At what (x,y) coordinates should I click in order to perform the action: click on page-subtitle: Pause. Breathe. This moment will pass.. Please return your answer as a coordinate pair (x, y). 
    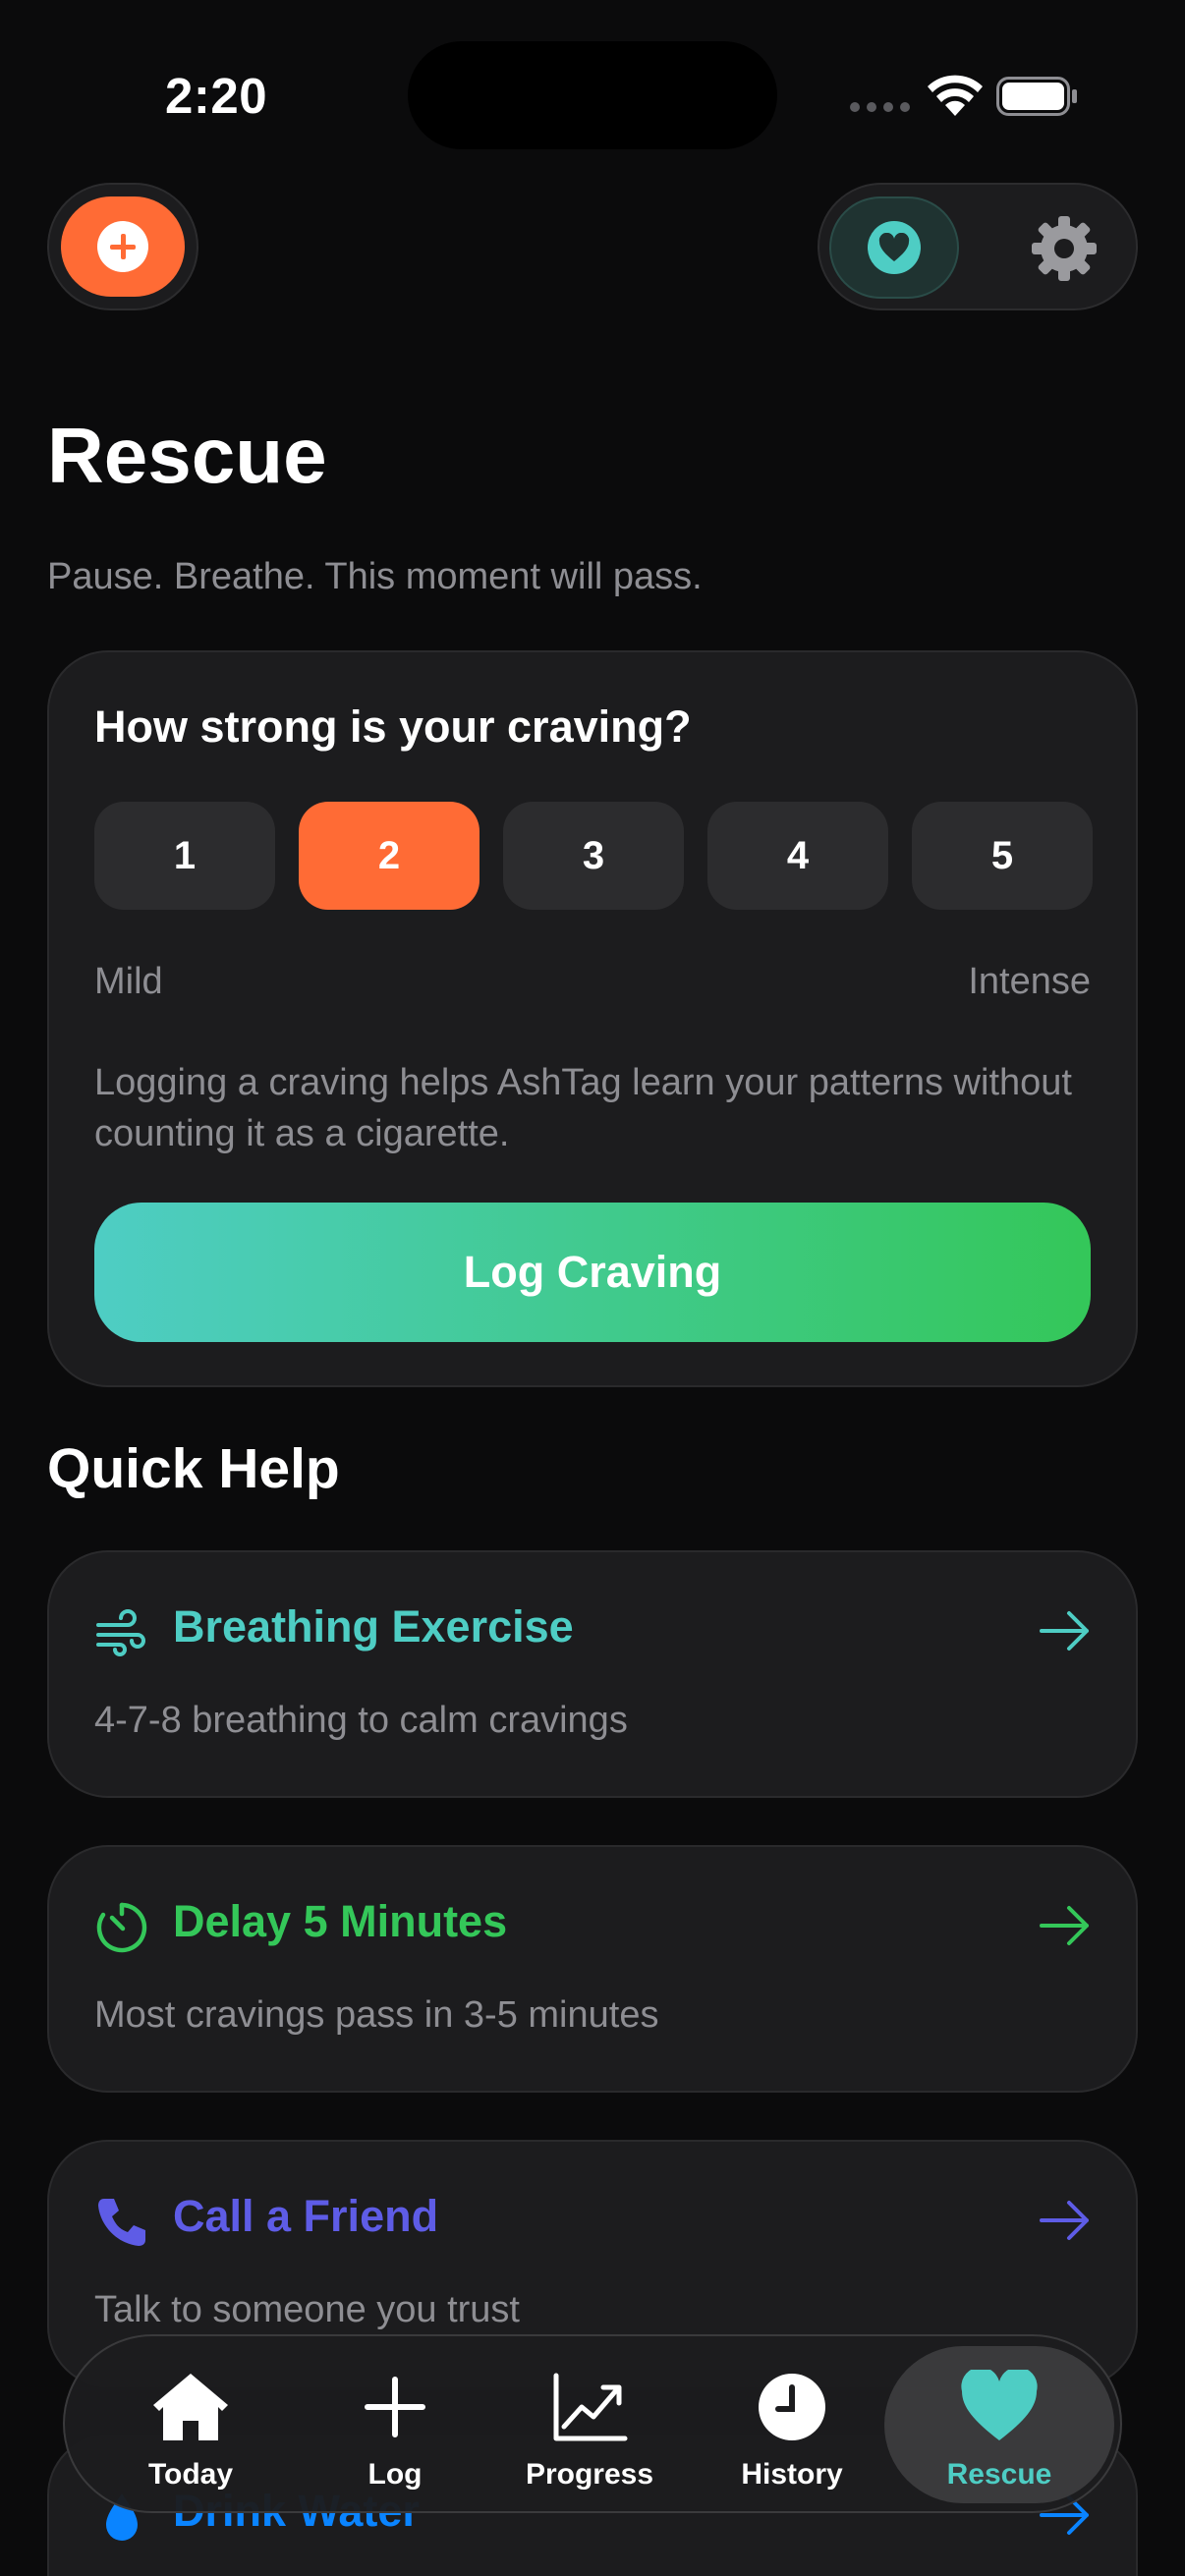
    Looking at the image, I should click on (375, 576).